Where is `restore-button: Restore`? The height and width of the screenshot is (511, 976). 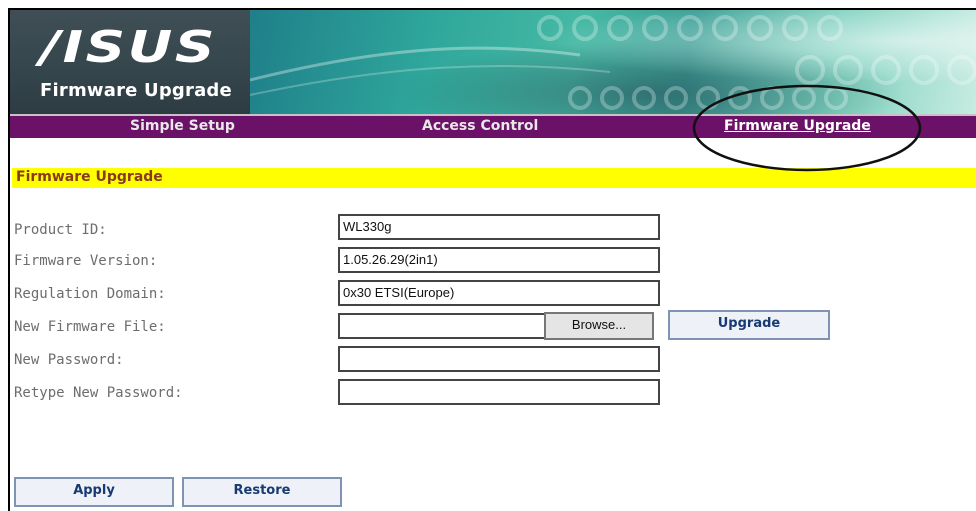 restore-button: Restore is located at coordinates (262, 492).